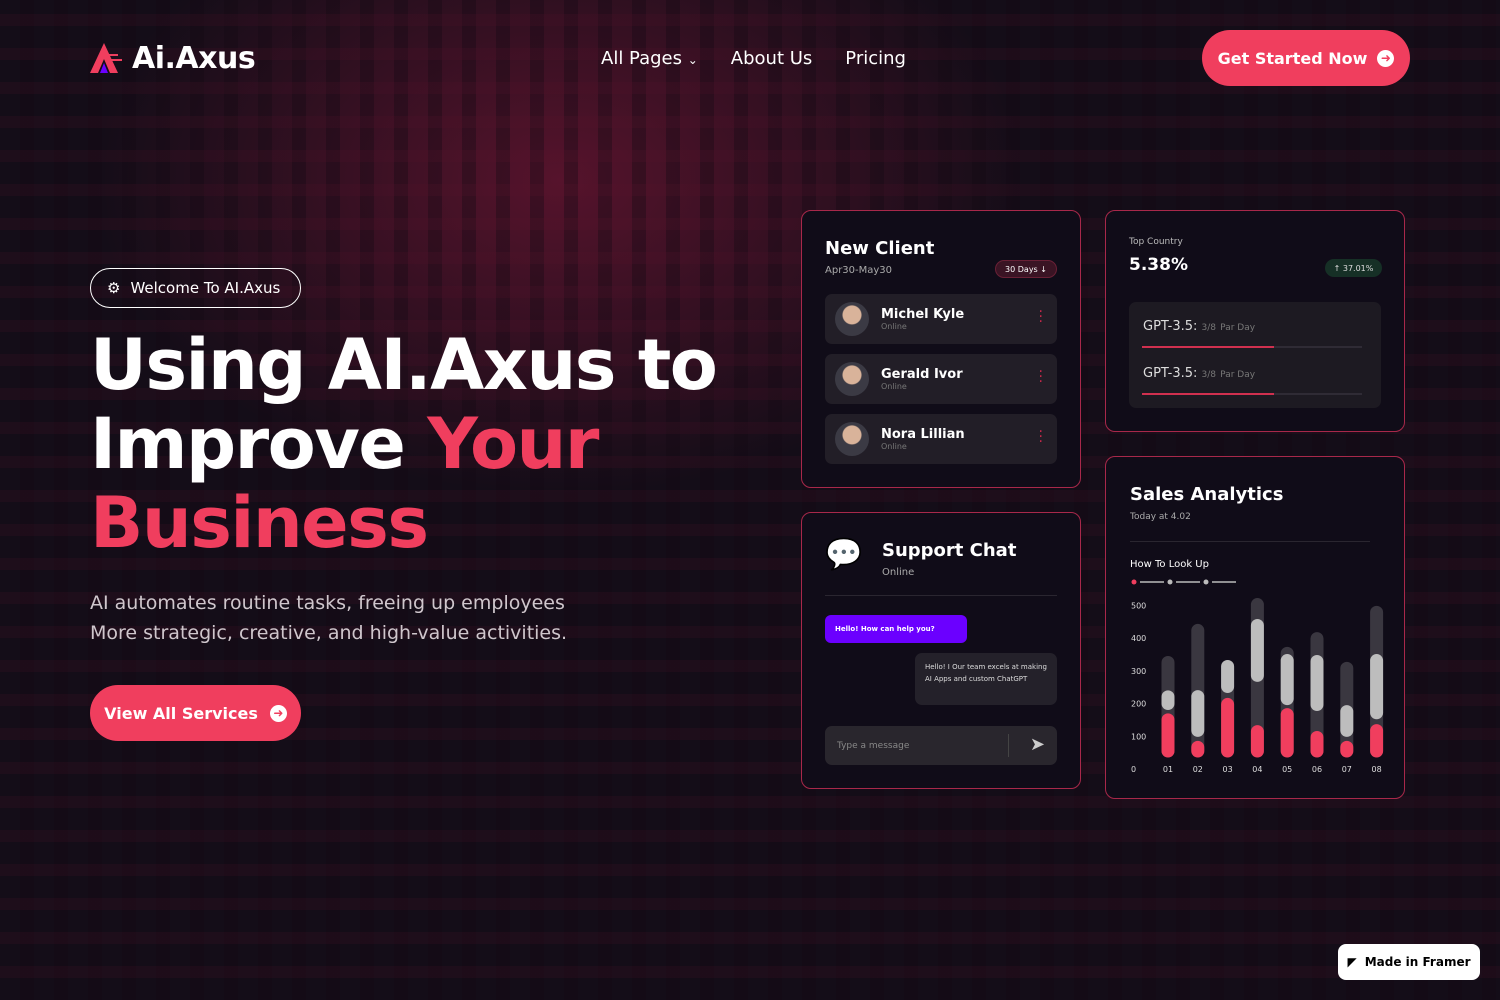  Describe the element at coordinates (1306, 58) in the screenshot. I see `get-started-button: Get Started Now ➜` at that location.